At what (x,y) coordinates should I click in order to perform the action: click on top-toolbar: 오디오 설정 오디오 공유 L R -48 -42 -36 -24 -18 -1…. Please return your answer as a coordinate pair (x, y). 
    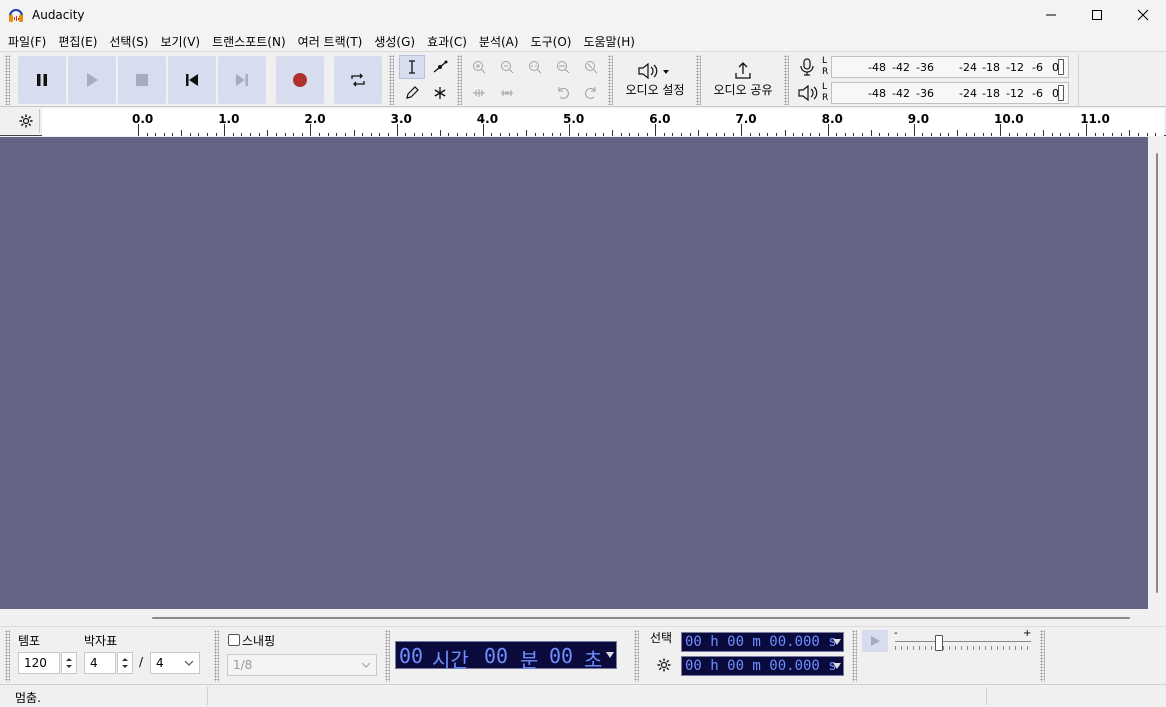
    Looking at the image, I should click on (583, 79).